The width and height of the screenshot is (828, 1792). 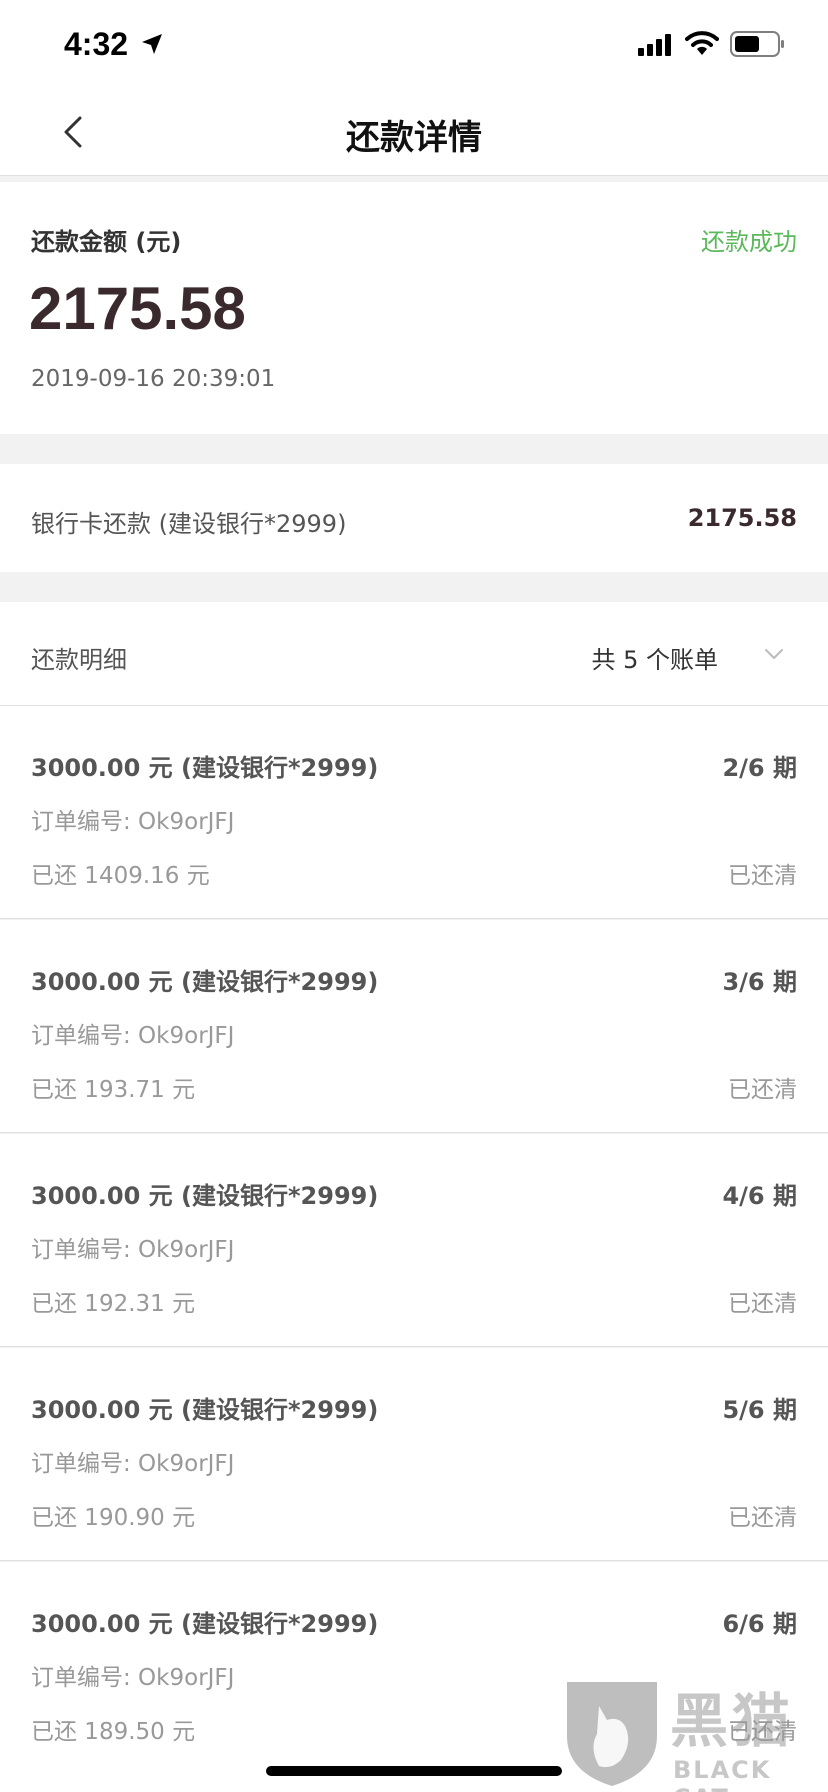 I want to click on watermark-logo: 黑猫 BLACK CAT, so click(x=691, y=1731).